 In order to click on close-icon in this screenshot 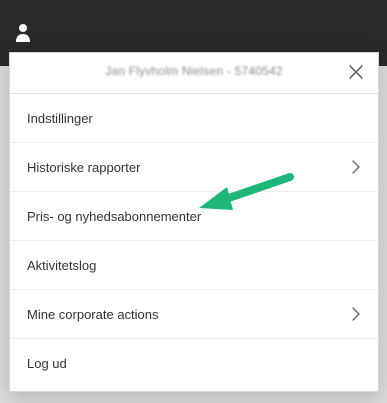, I will do `click(356, 72)`.